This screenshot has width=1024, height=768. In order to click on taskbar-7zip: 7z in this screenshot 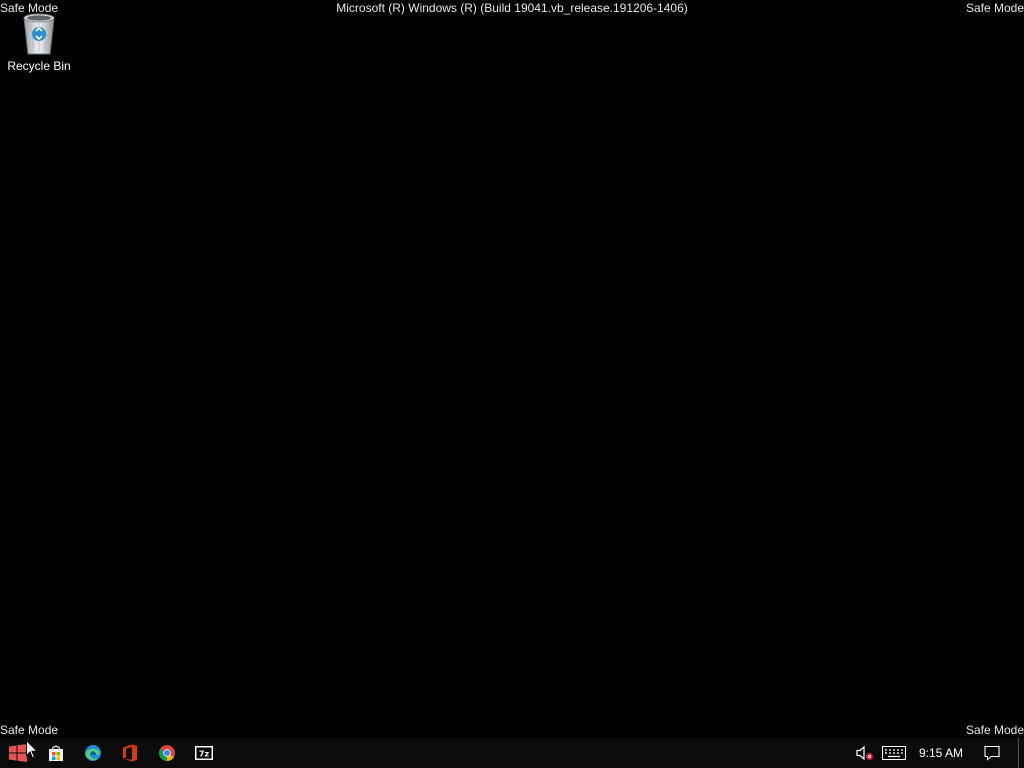, I will do `click(204, 753)`.